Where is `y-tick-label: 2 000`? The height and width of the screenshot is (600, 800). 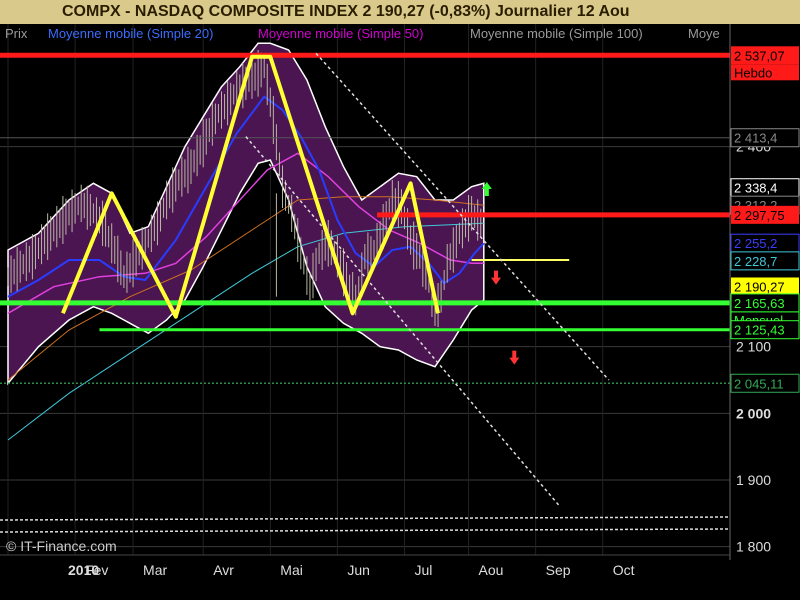 y-tick-label: 2 000 is located at coordinates (753, 413).